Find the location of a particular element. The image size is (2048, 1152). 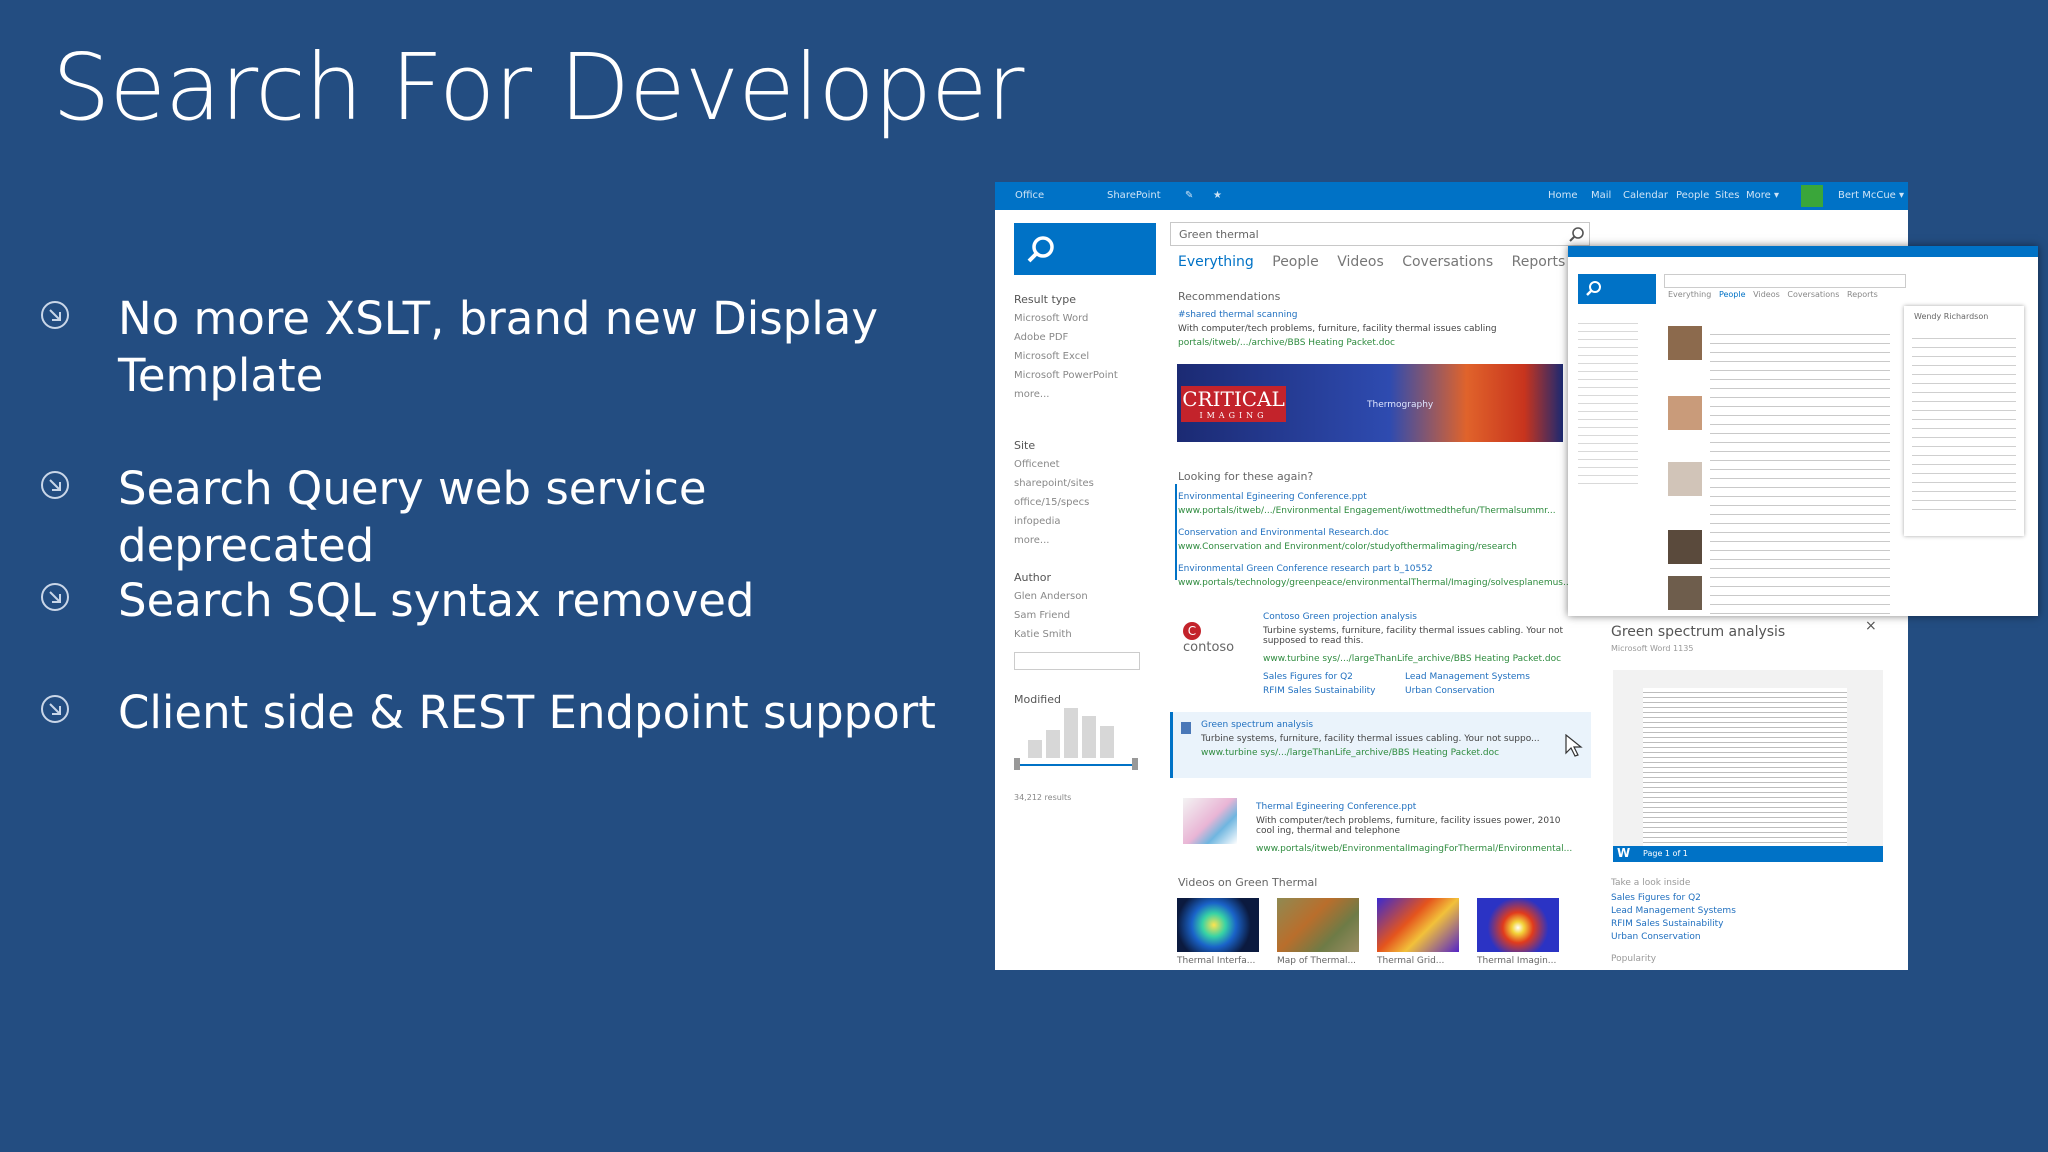

office-link: Office is located at coordinates (1029, 195).